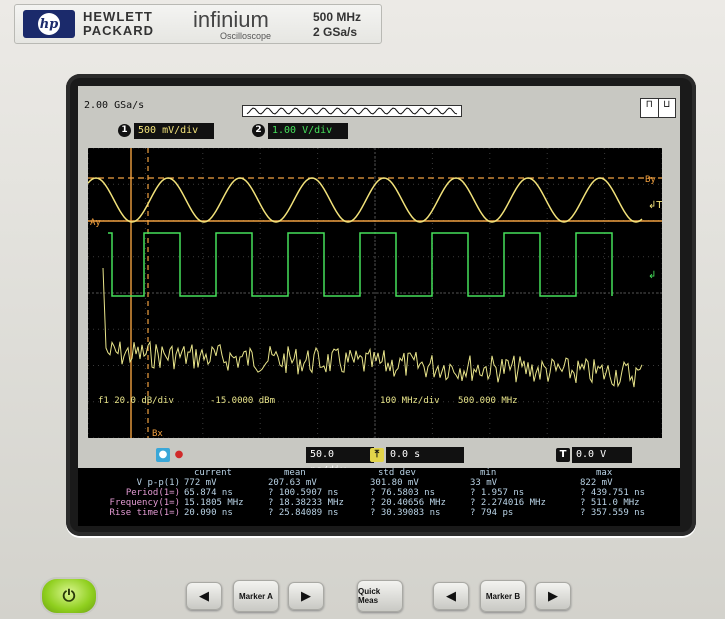  What do you see at coordinates (200, 483) in the screenshot?
I see `cell-current: 772 mV` at bounding box center [200, 483].